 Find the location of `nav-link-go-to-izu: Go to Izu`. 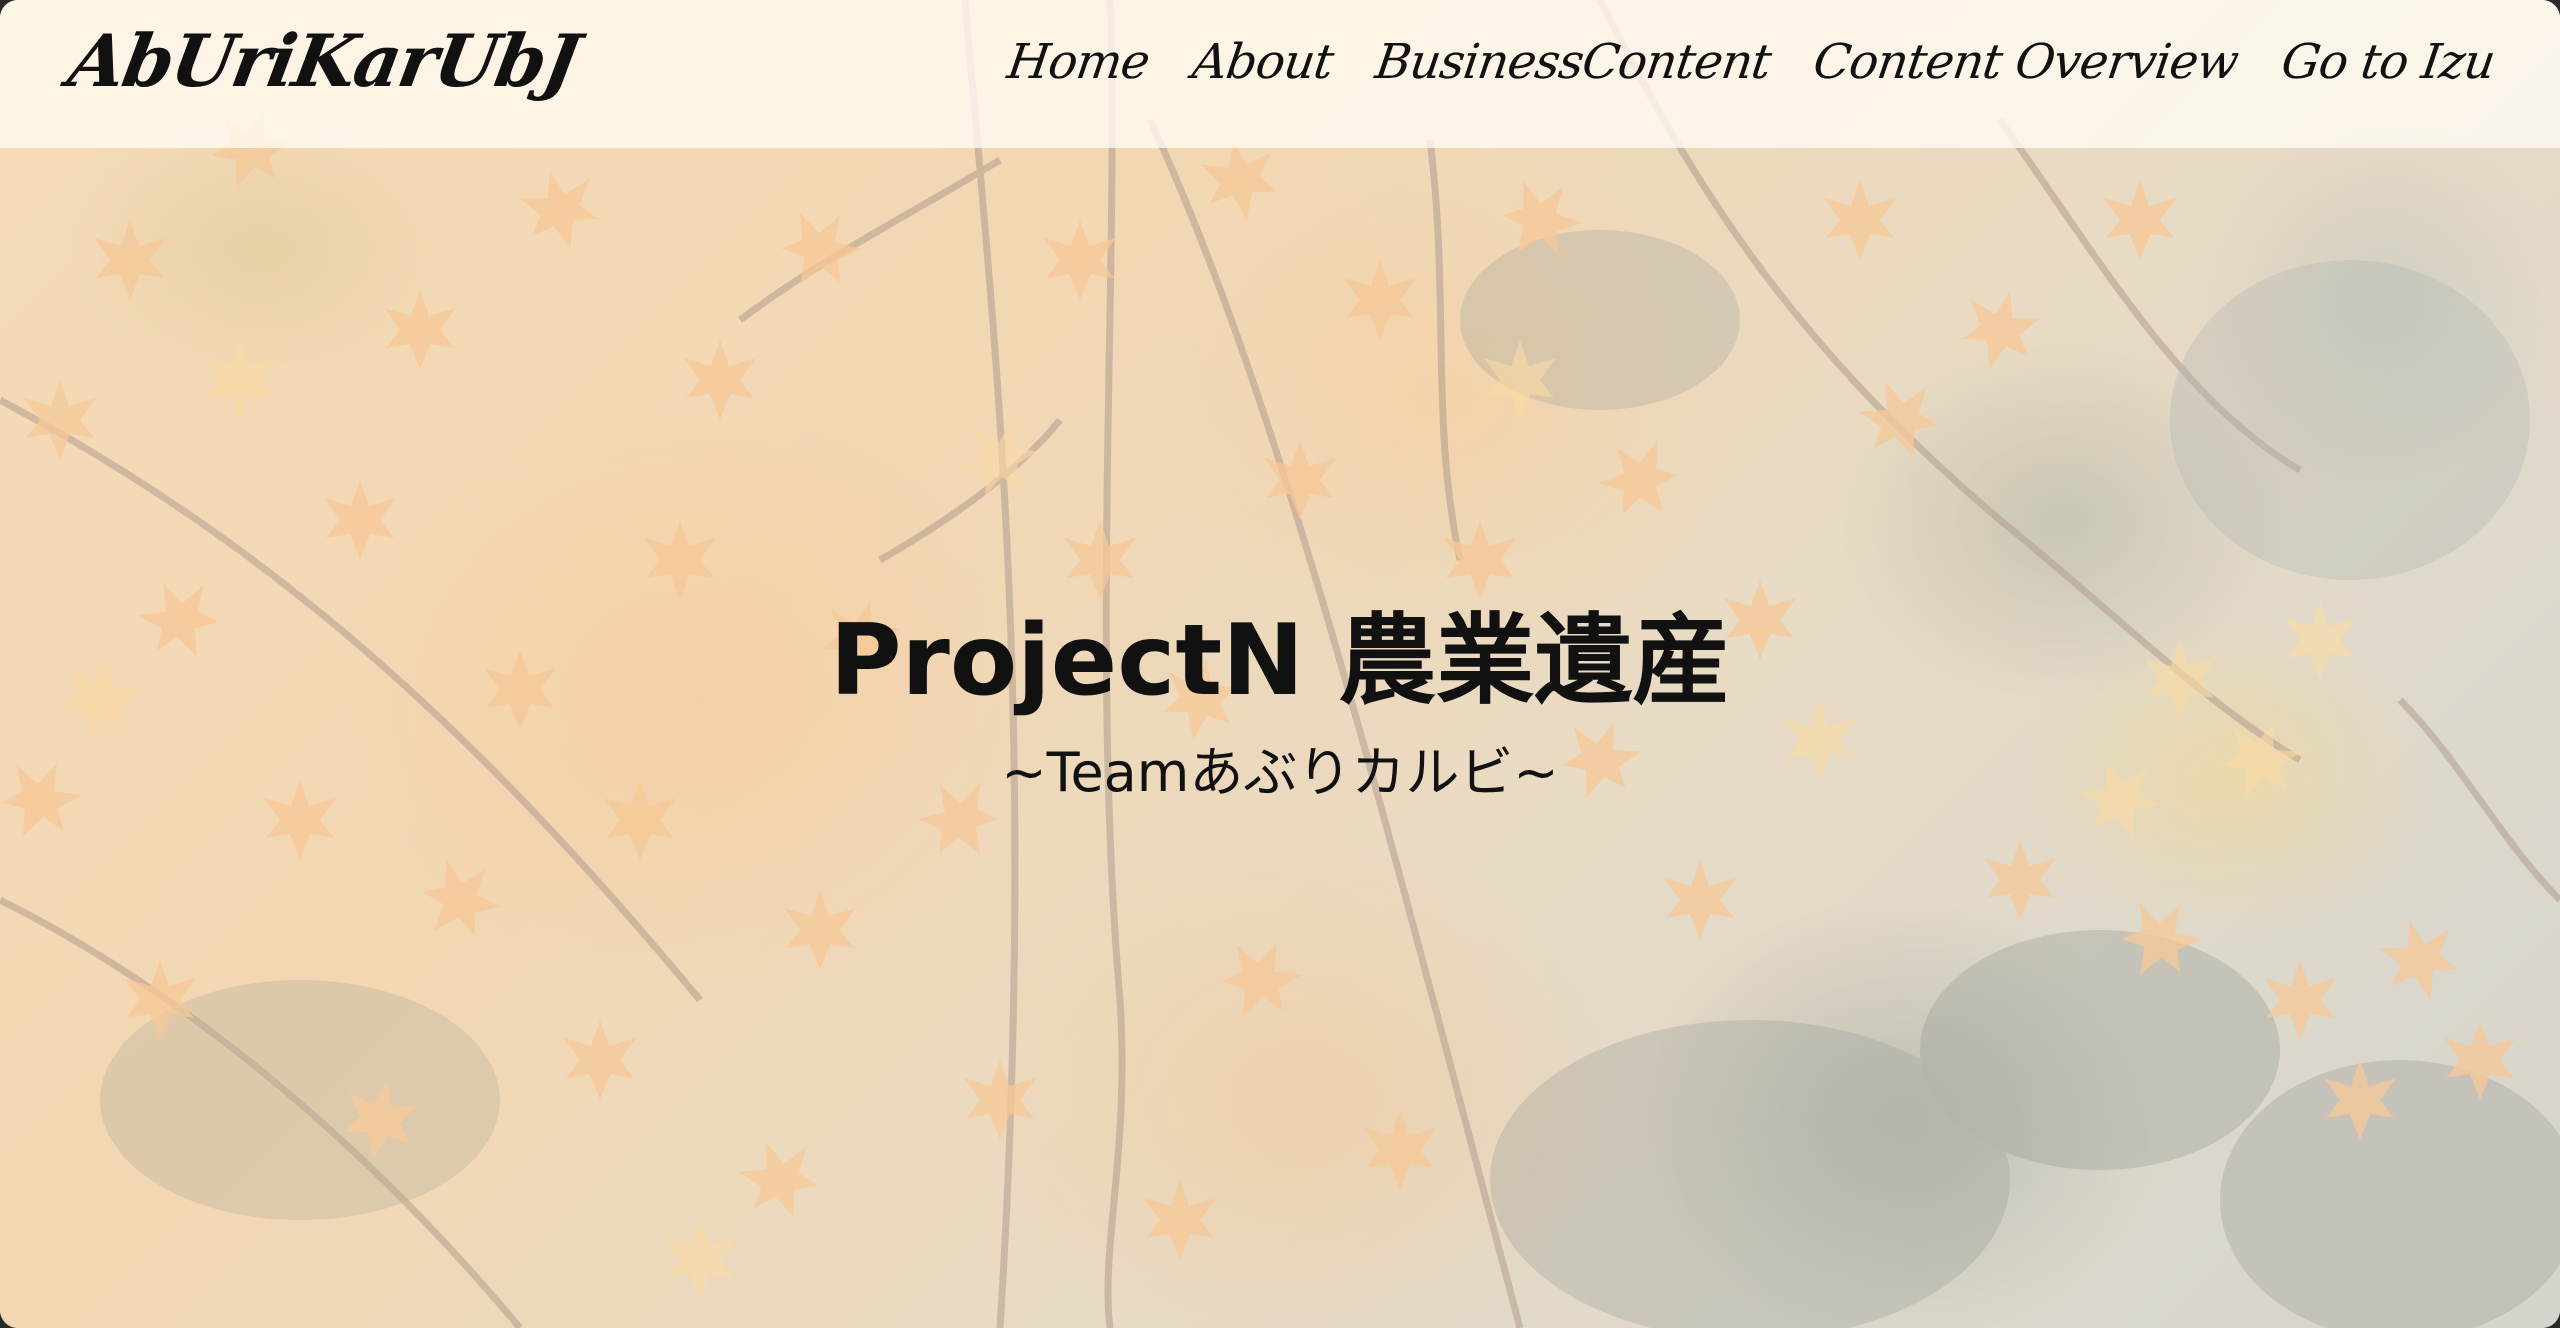

nav-link-go-to-izu: Go to Izu is located at coordinates (2388, 62).